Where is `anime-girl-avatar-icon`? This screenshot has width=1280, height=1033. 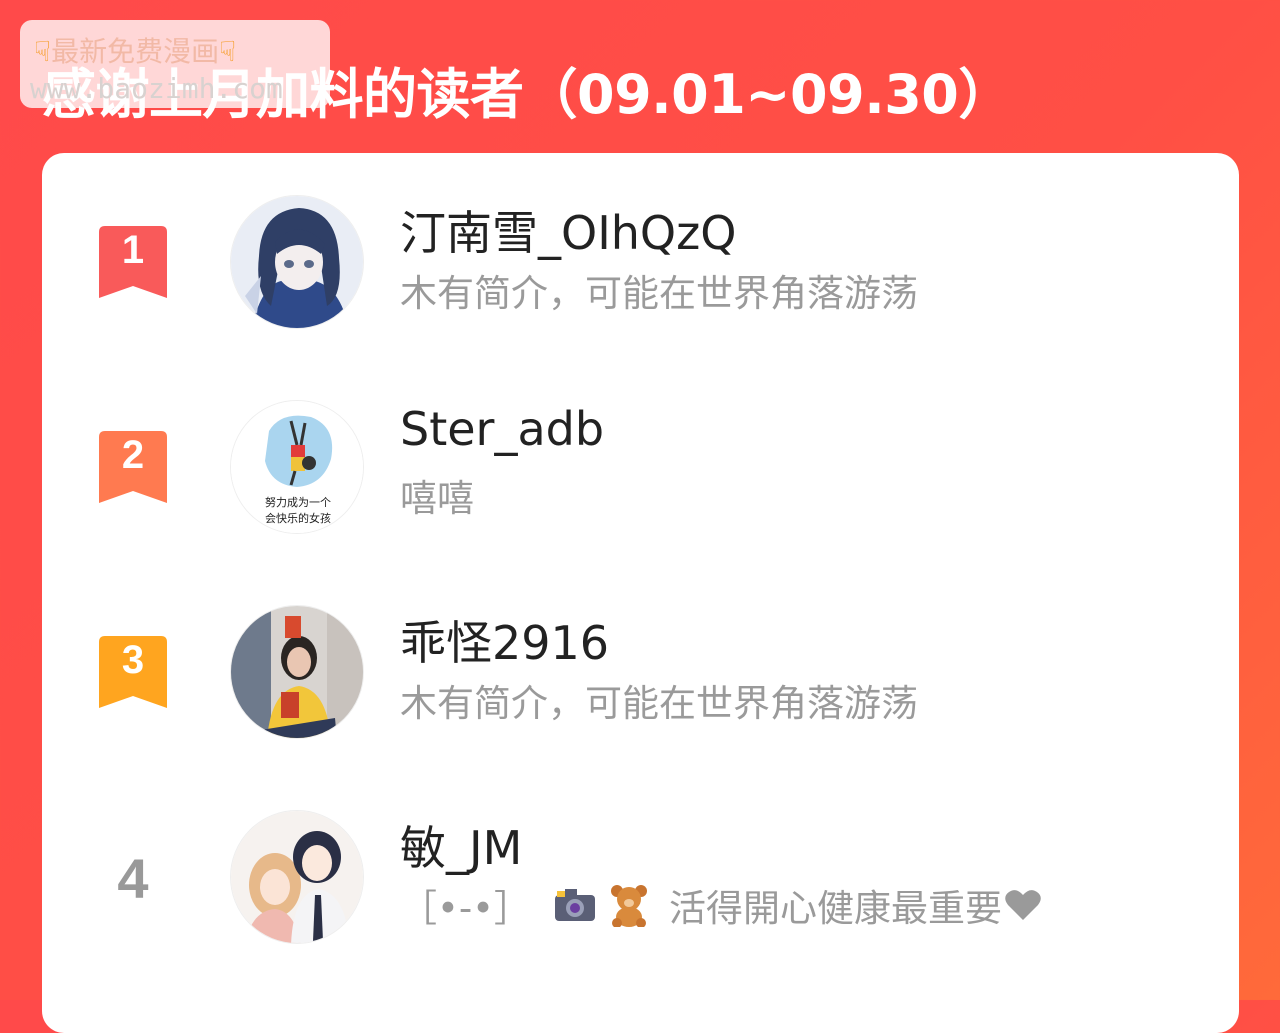
anime-girl-avatar-icon is located at coordinates (297, 262).